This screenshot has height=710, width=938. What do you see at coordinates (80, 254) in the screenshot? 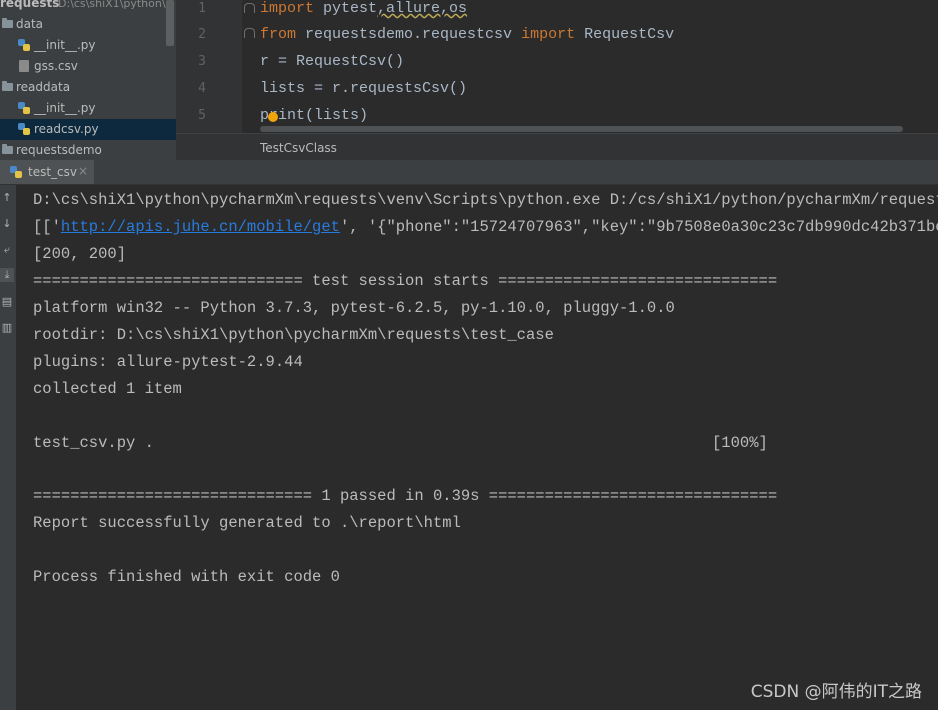
I see `console-line-status: [200, 200]` at bounding box center [80, 254].